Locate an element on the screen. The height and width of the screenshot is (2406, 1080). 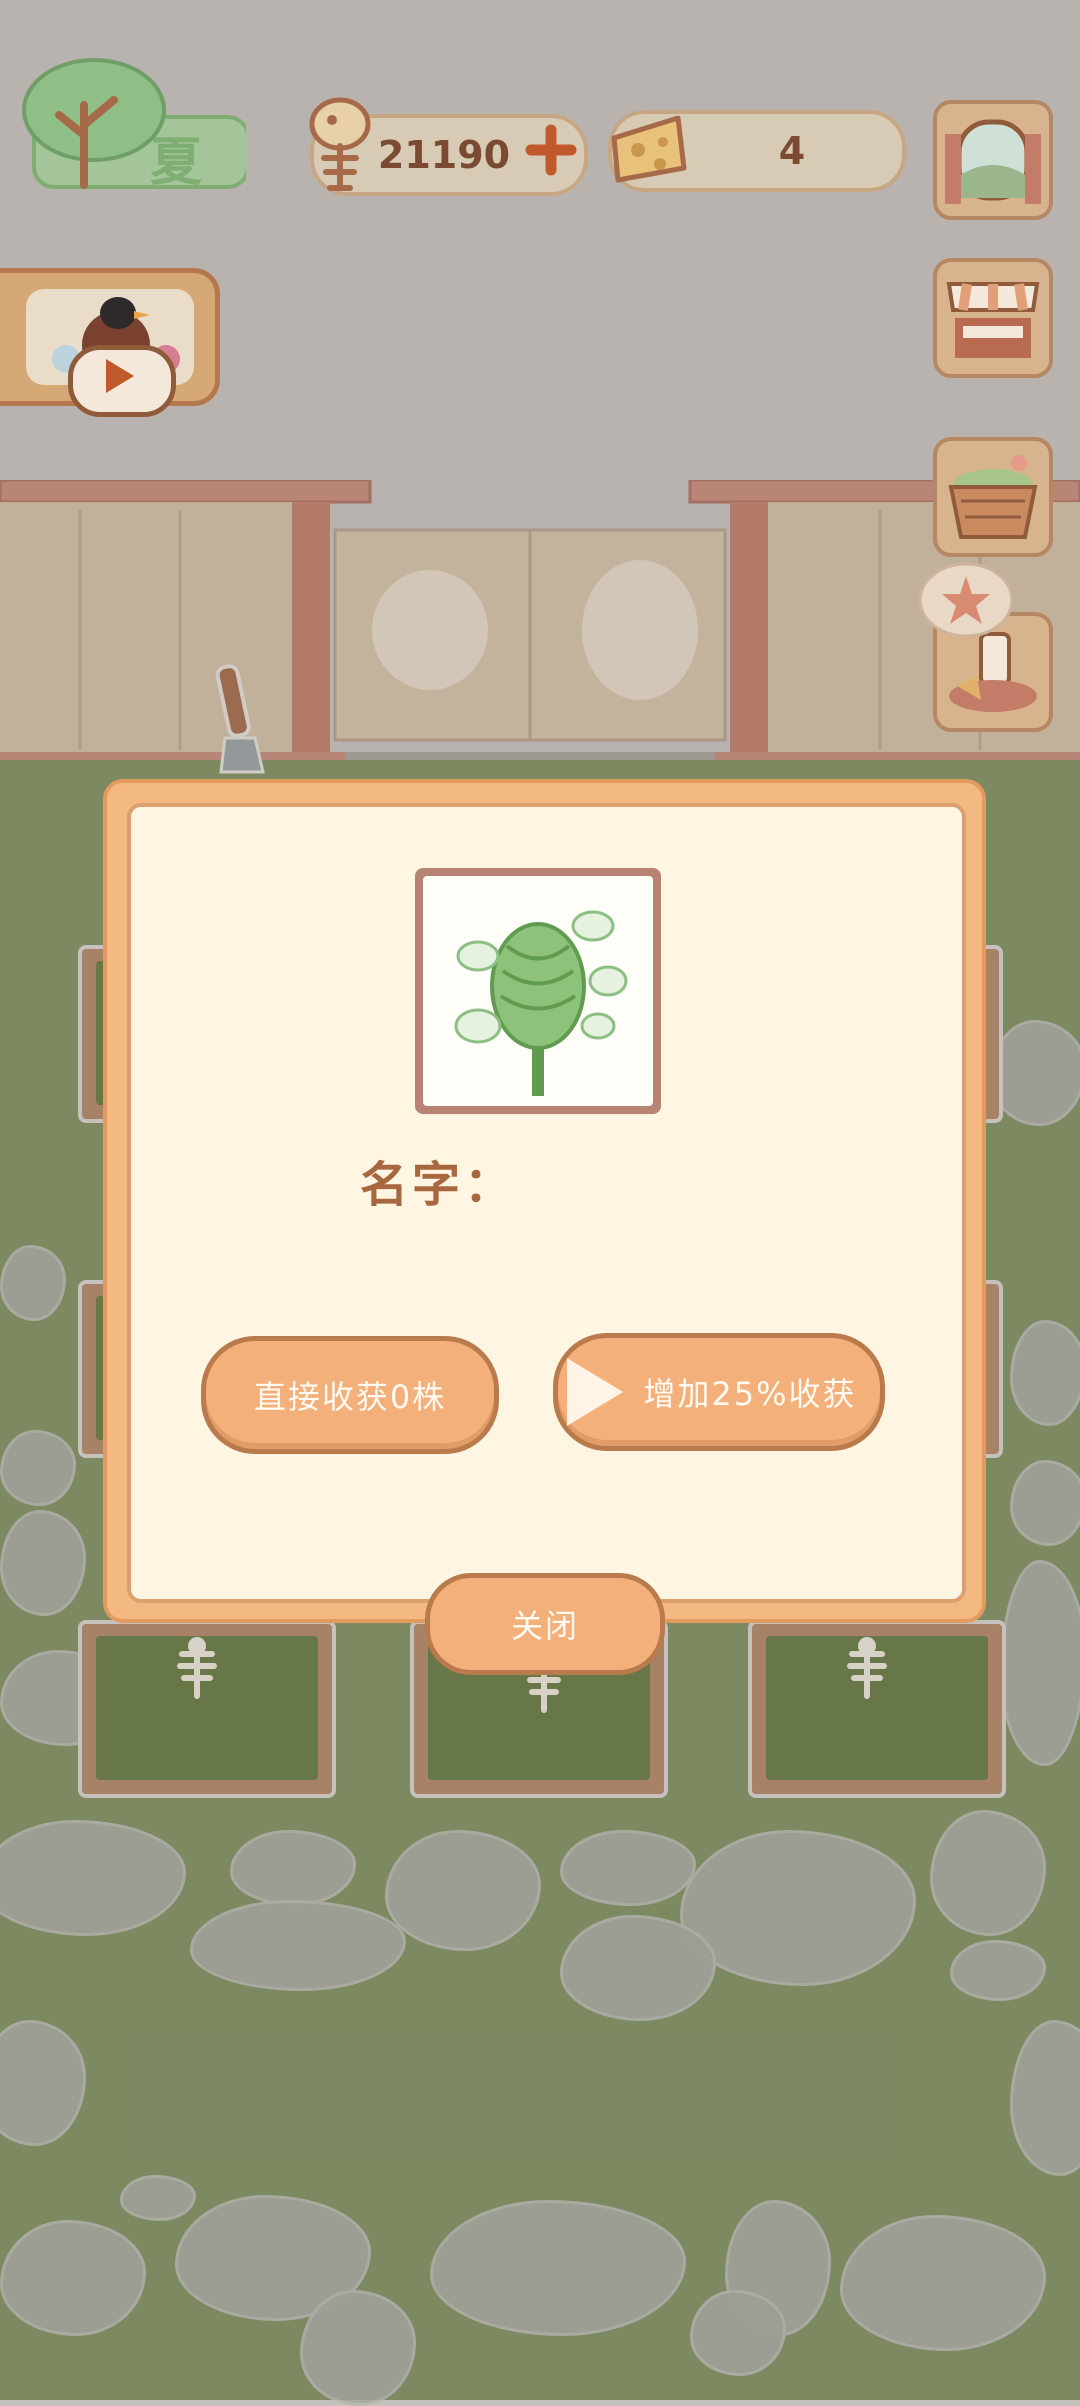
plant-icon is located at coordinates (541, 1003).